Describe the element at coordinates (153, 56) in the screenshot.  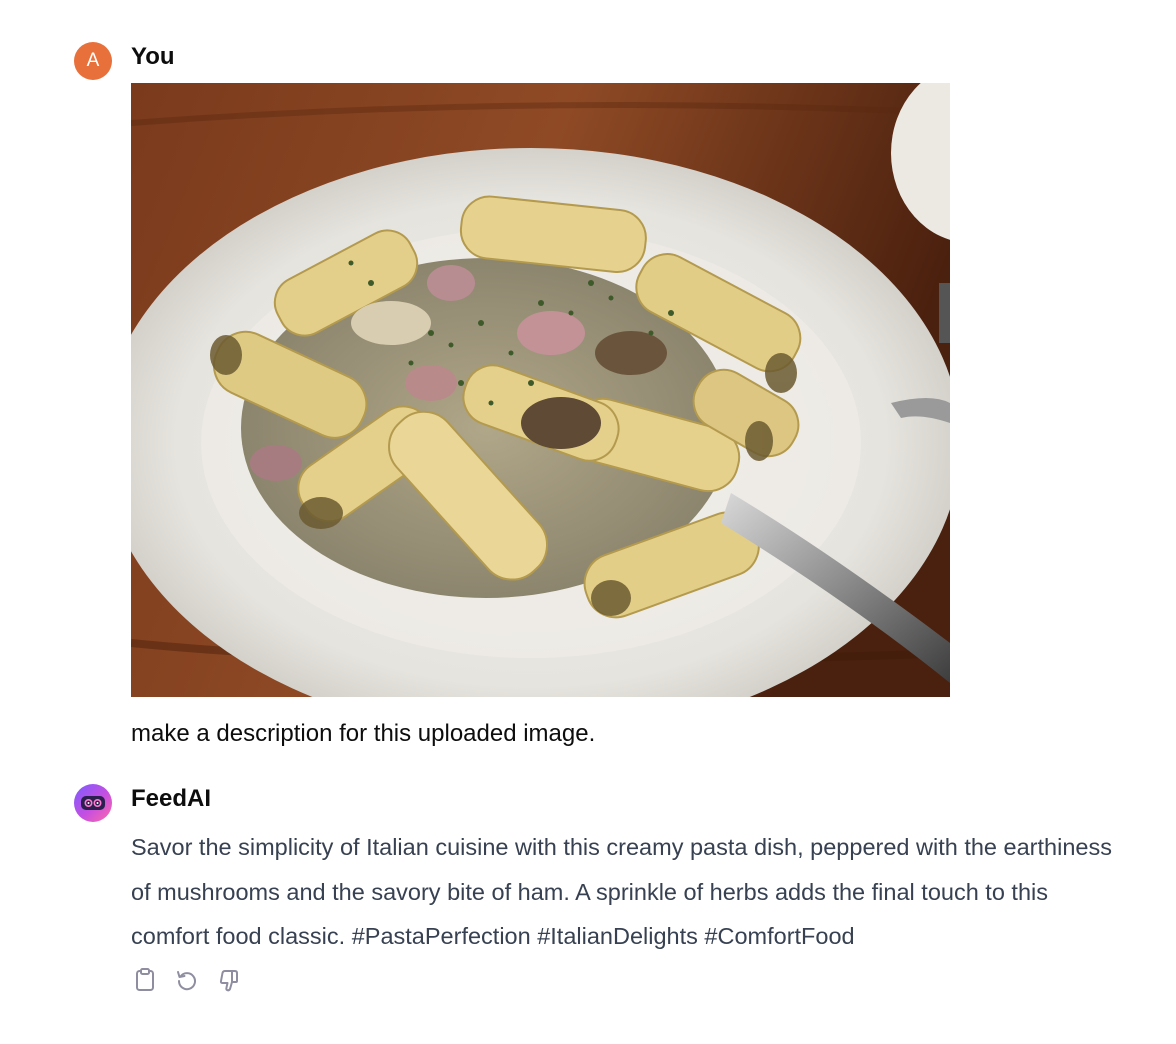
I see `user-author-name: You` at that location.